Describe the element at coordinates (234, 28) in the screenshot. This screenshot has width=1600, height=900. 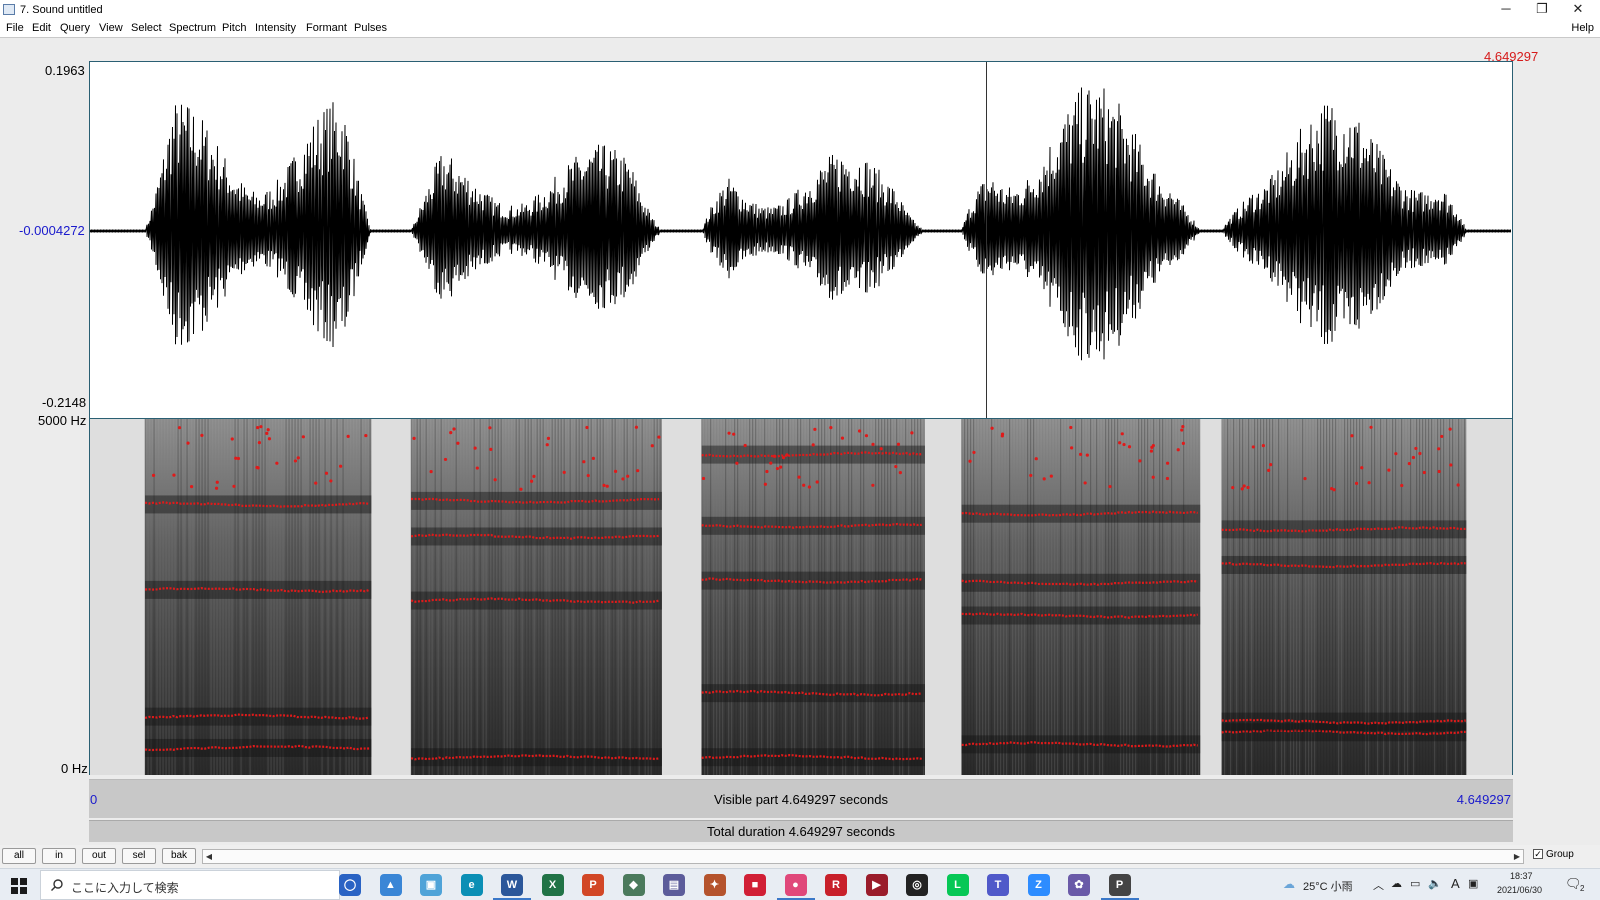
I see `menu-pitch: Pitch` at that location.